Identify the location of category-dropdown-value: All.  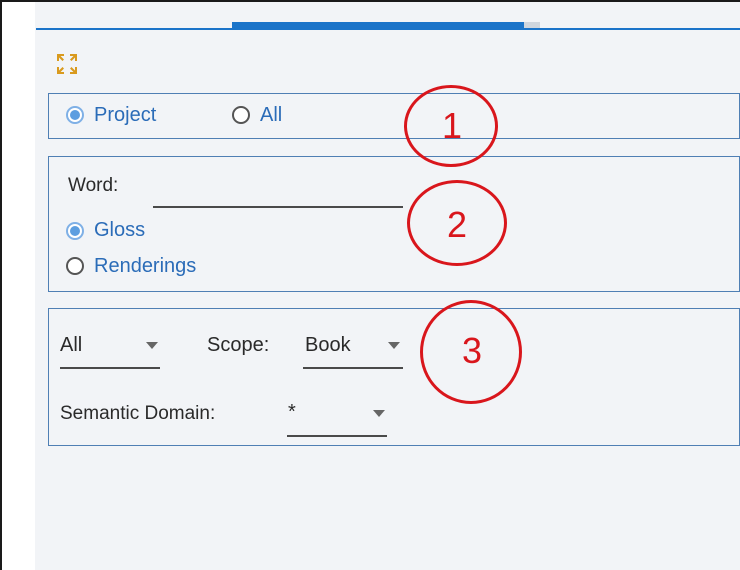
(71, 345).